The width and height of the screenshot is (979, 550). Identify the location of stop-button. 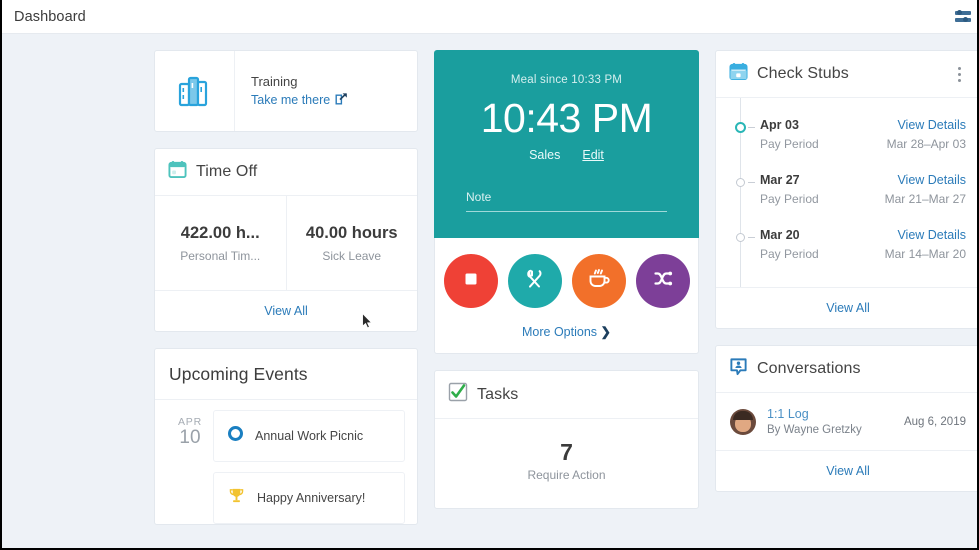
(470, 281).